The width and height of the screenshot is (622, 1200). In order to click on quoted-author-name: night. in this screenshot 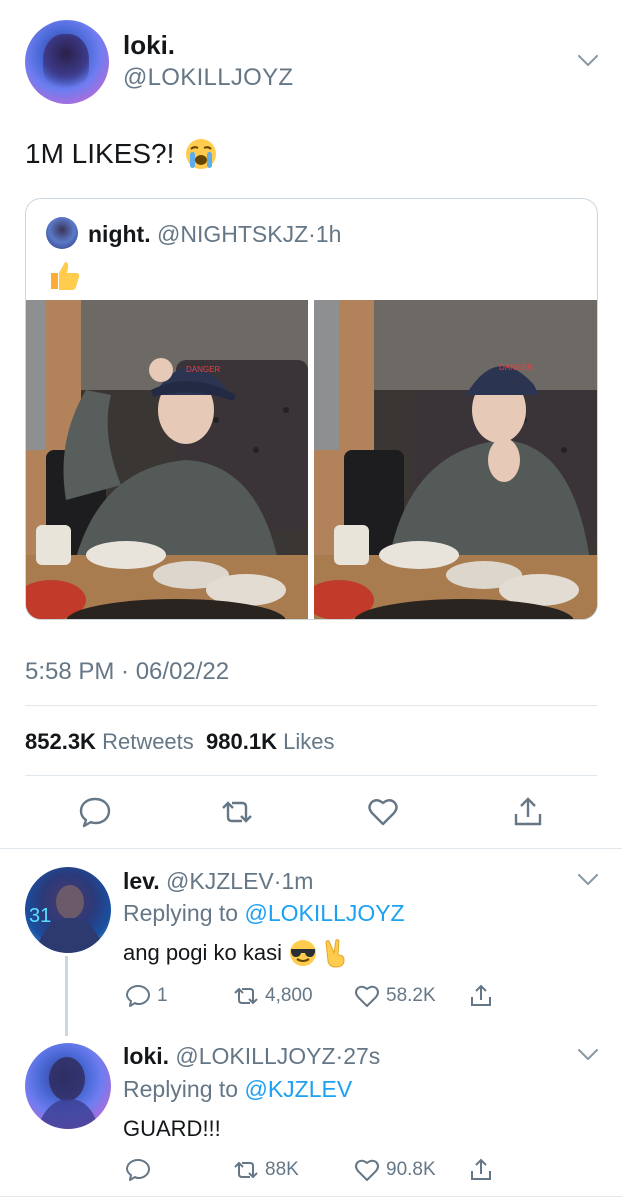, I will do `click(119, 234)`.